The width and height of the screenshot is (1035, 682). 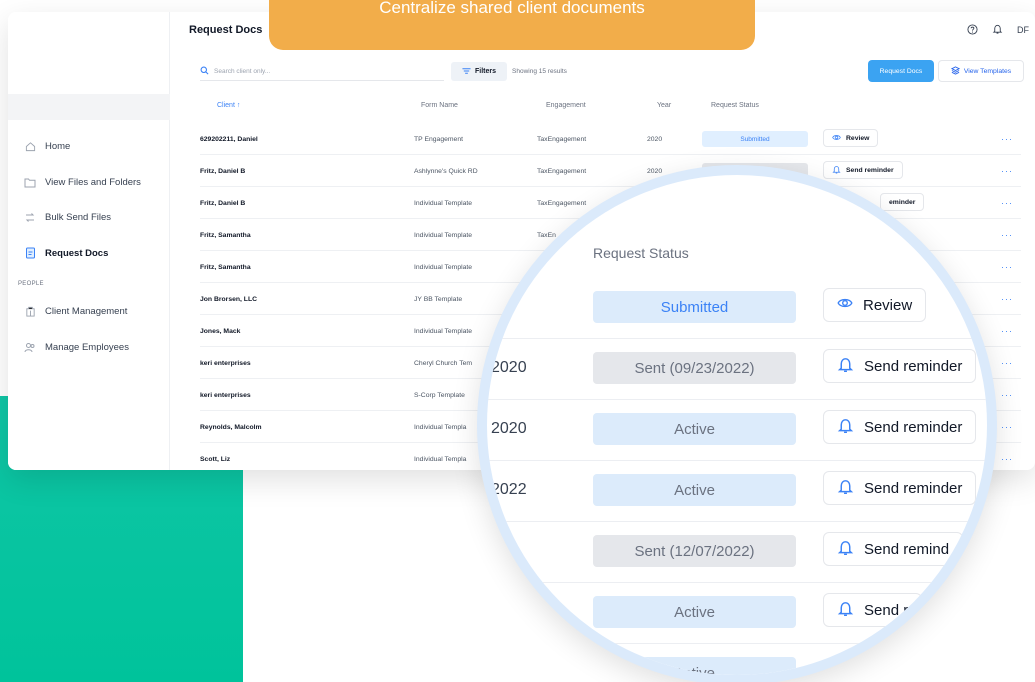 I want to click on cell-form-name: Ashlynne's Quick RD, so click(x=446, y=171).